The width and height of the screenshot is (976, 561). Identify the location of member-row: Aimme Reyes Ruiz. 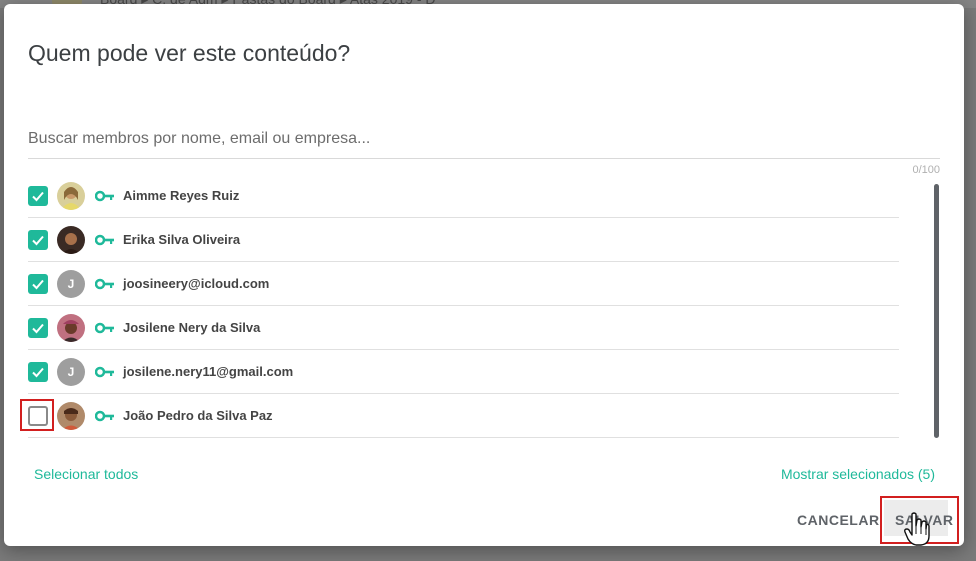
(463, 196).